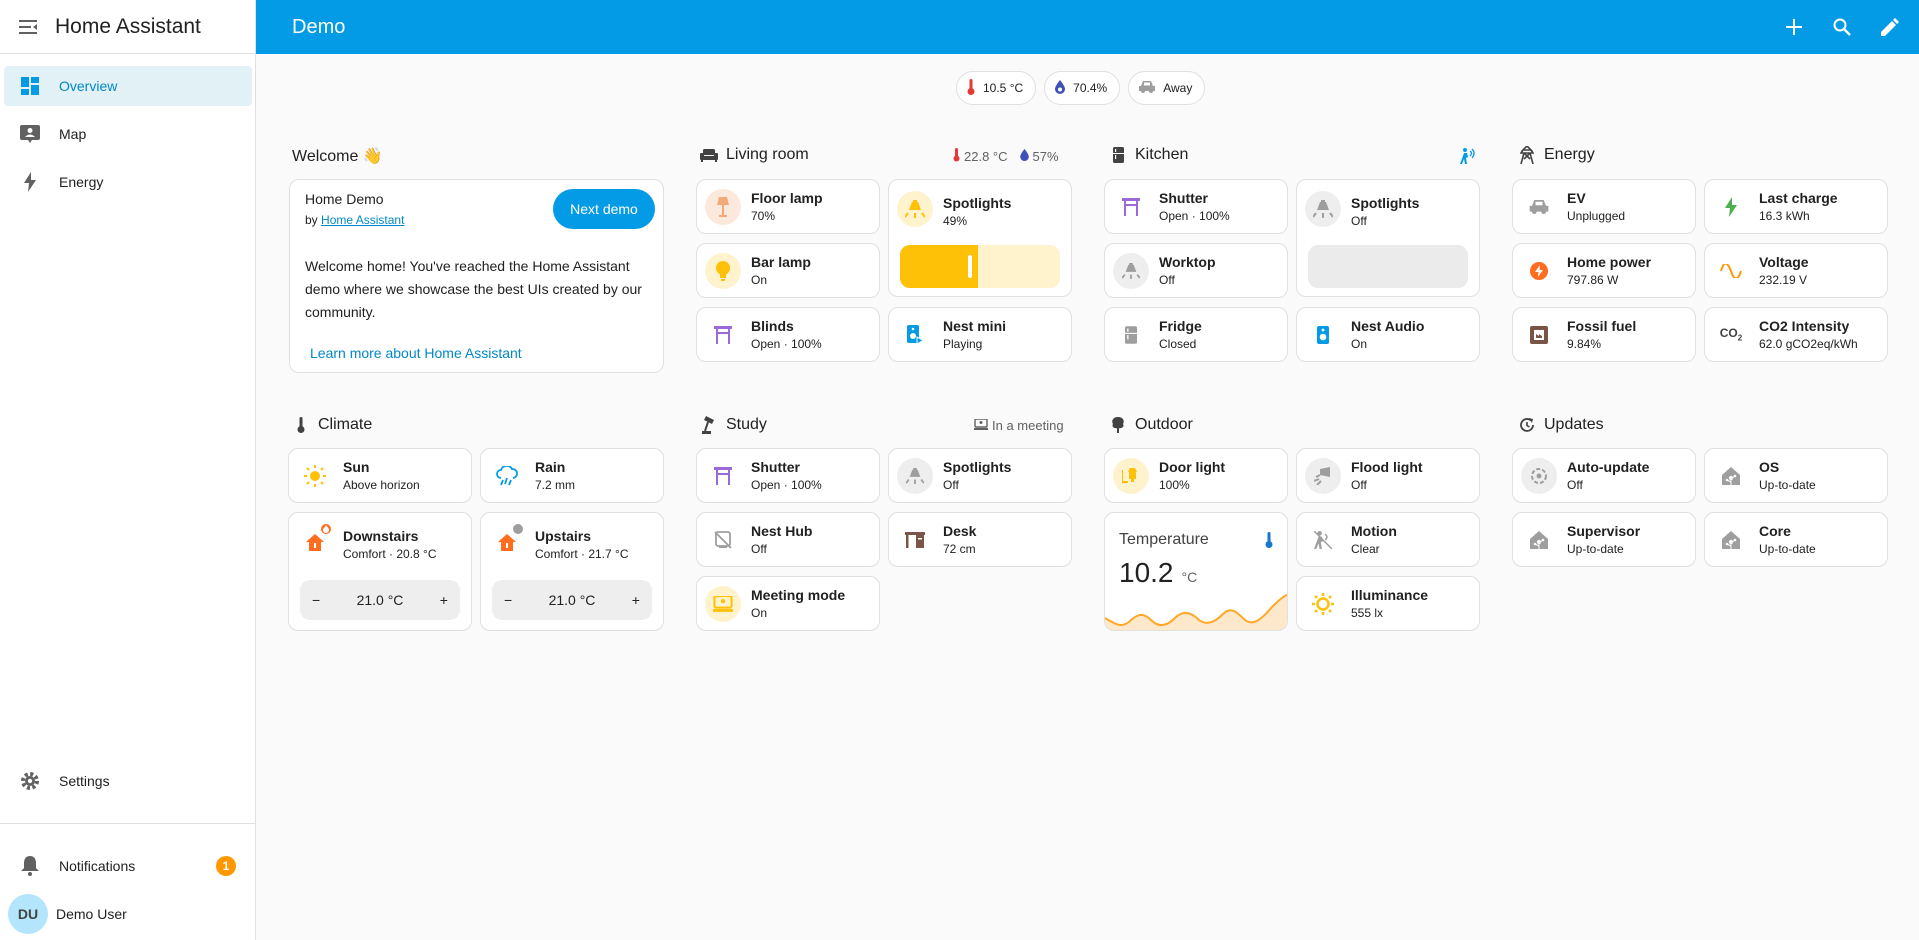 The image size is (1919, 940). Describe the element at coordinates (1388, 325) in the screenshot. I see `tile-name: Nest Audio` at that location.